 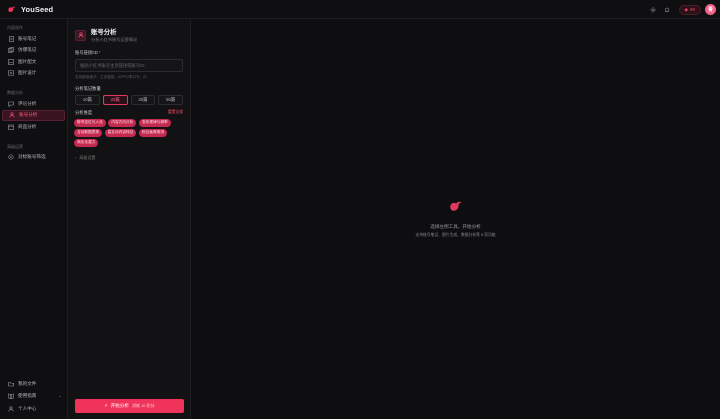 What do you see at coordinates (11, 50) in the screenshot?
I see `copy-icon` at bounding box center [11, 50].